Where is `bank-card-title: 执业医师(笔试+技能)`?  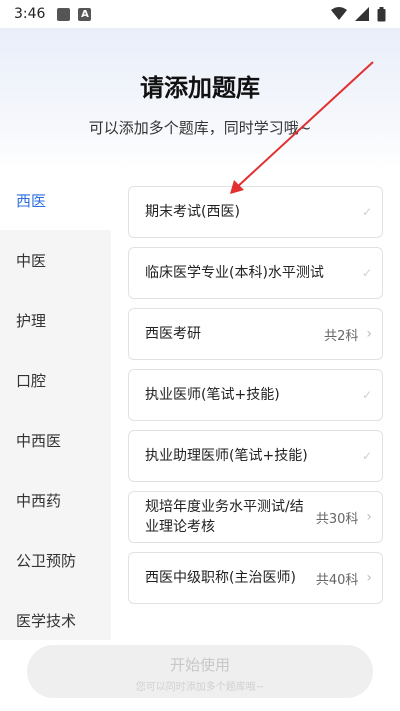
bank-card-title: 执业医师(笔试+技能) is located at coordinates (212, 395).